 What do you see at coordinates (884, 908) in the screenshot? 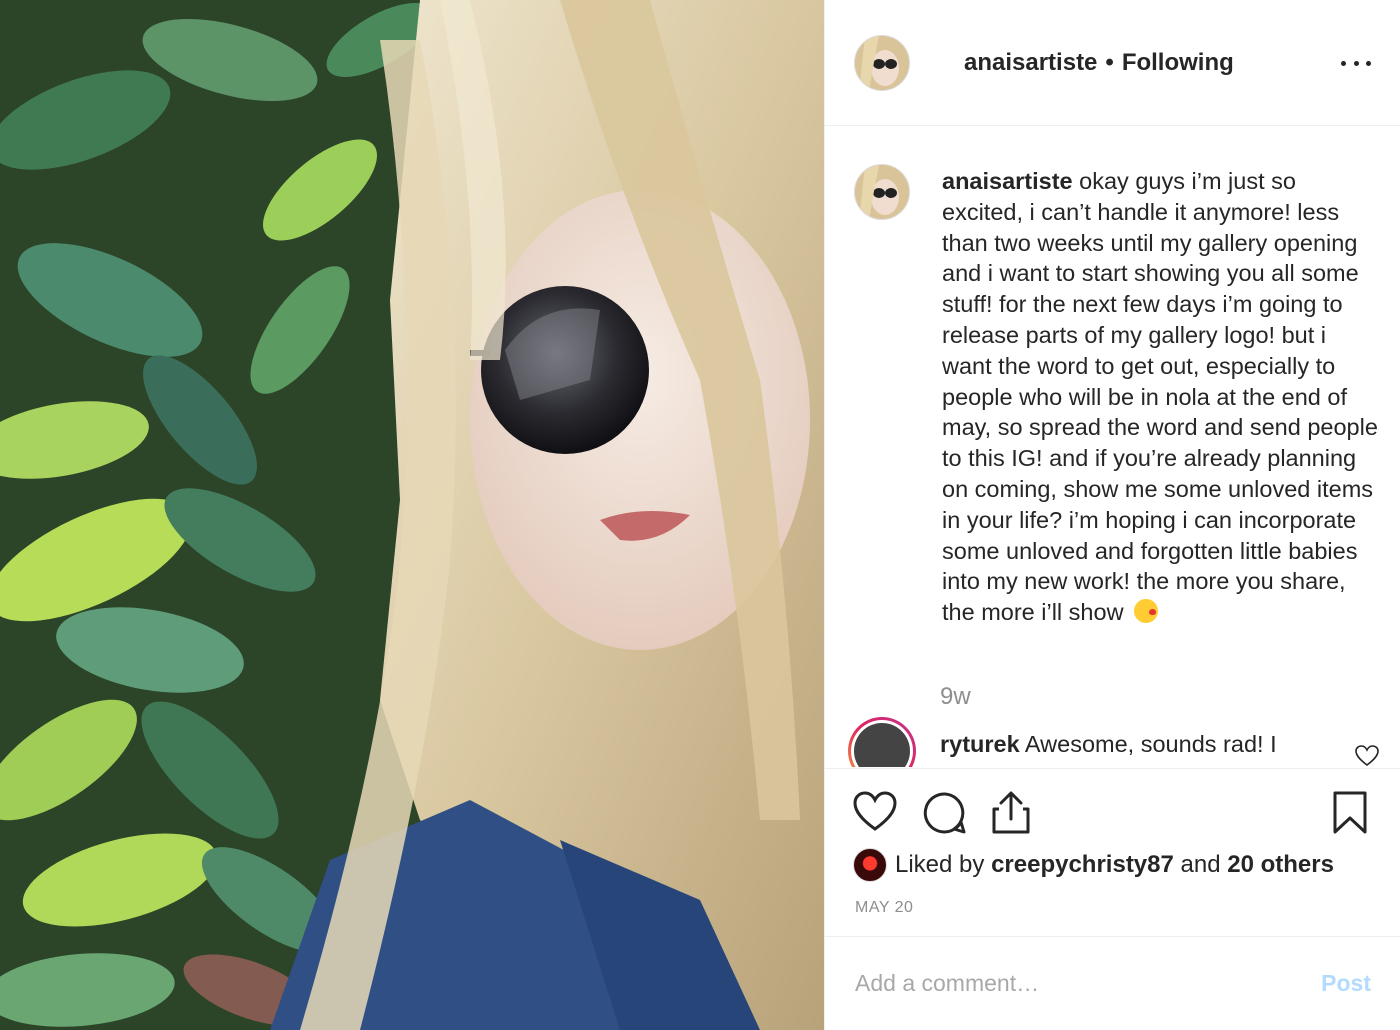
I see `post-date: MAY 20` at bounding box center [884, 908].